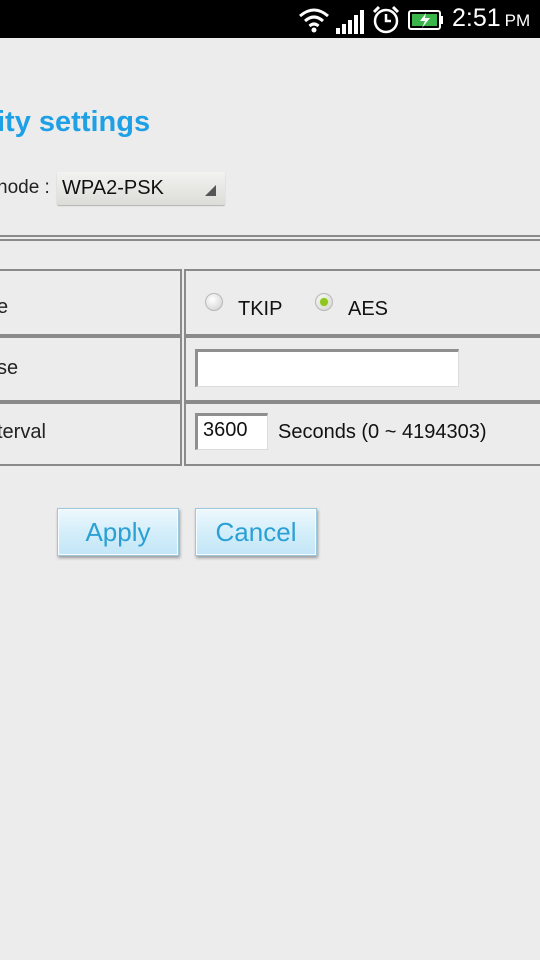  What do you see at coordinates (517, 20) in the screenshot?
I see `clock-ampm: PM` at bounding box center [517, 20].